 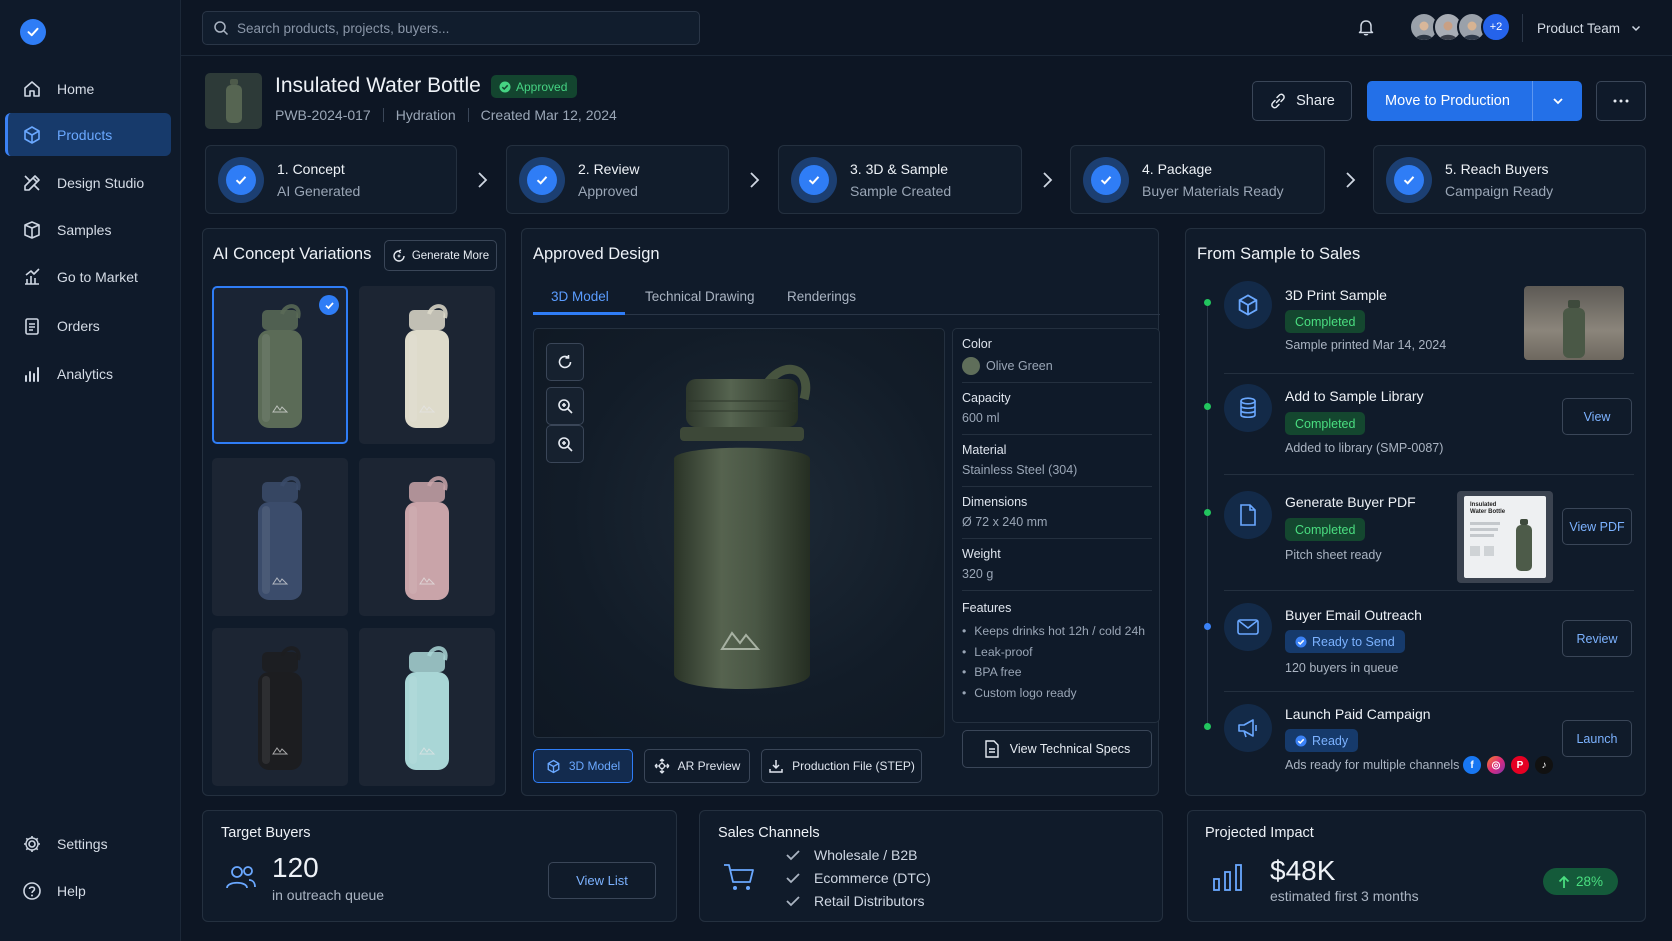 I want to click on cart-icon, so click(x=739, y=879).